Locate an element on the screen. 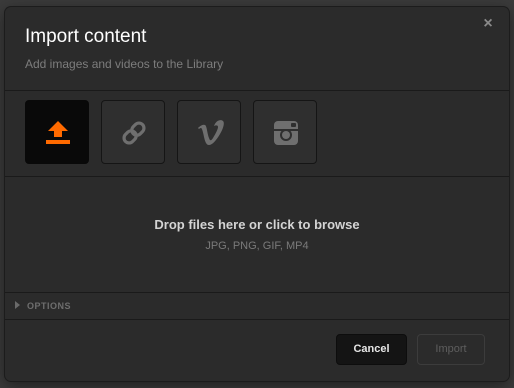 This screenshot has height=388, width=514. header-divider is located at coordinates (257, 90).